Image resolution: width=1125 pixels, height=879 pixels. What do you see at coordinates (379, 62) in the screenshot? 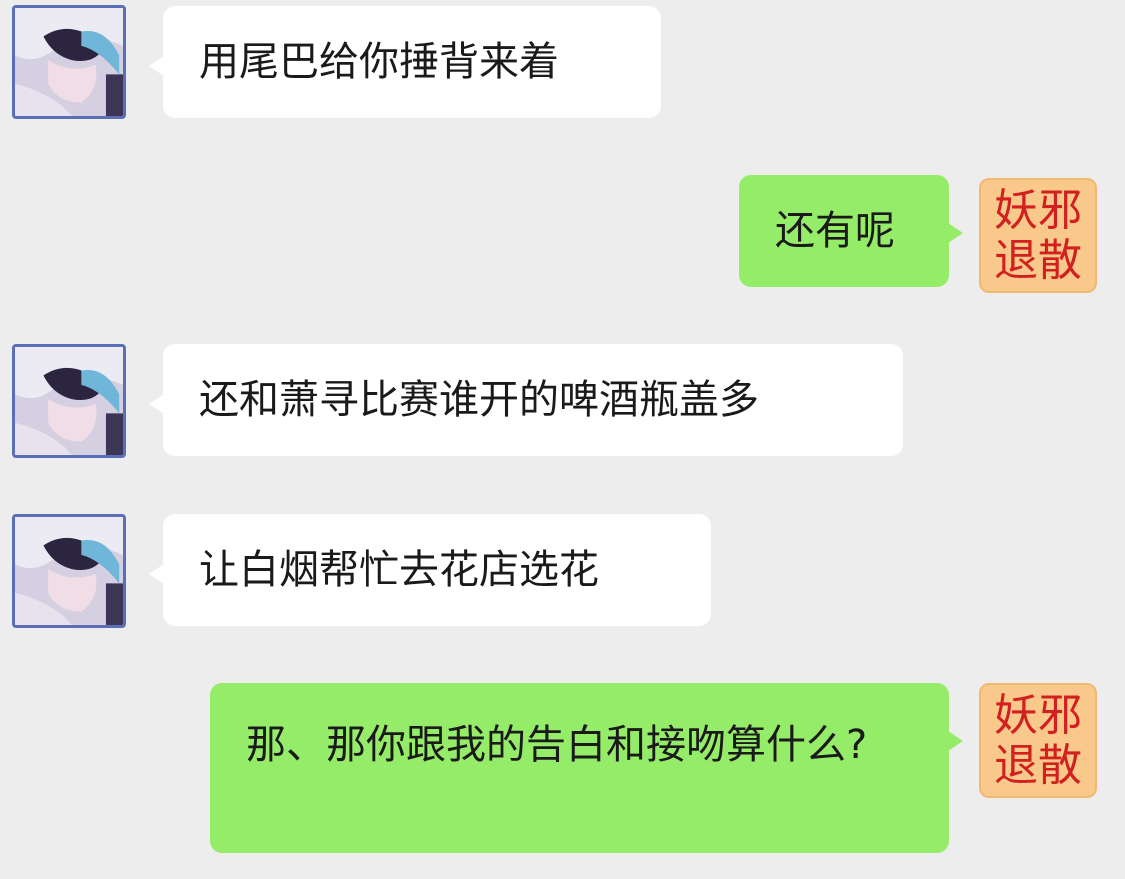
I see `message-text: 用尾巴给你捶背来着` at bounding box center [379, 62].